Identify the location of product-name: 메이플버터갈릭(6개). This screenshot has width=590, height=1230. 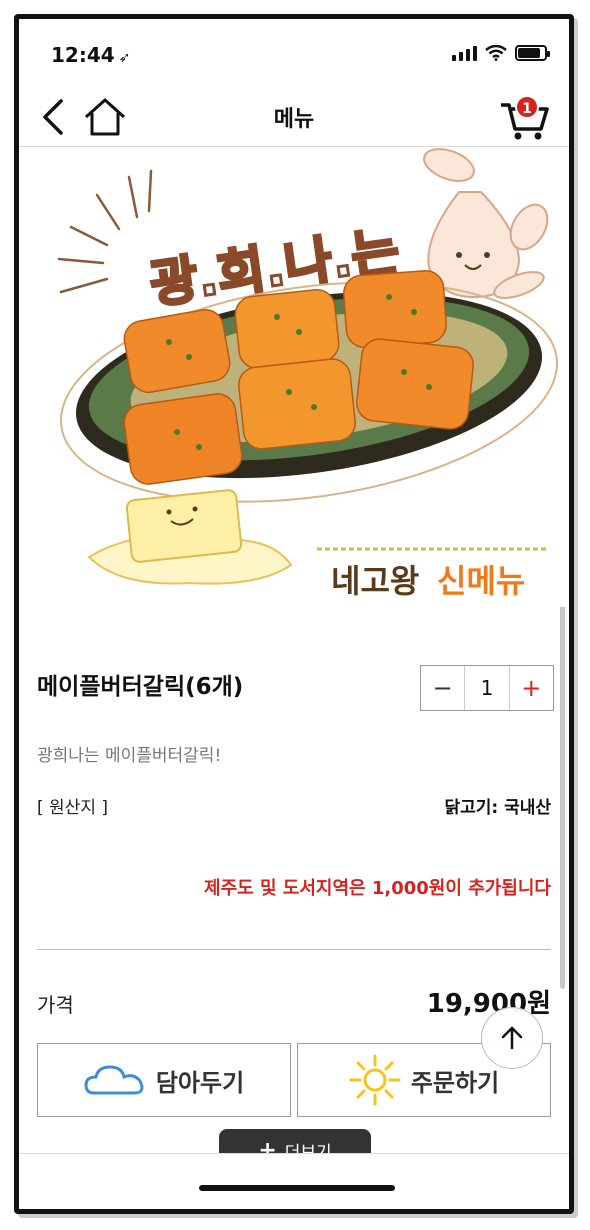
(140, 687).